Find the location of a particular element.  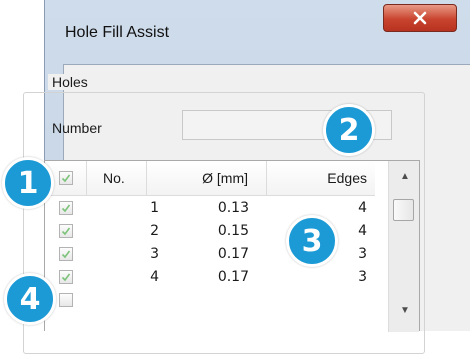

scroll-down-icon: ▼ is located at coordinates (405, 310).